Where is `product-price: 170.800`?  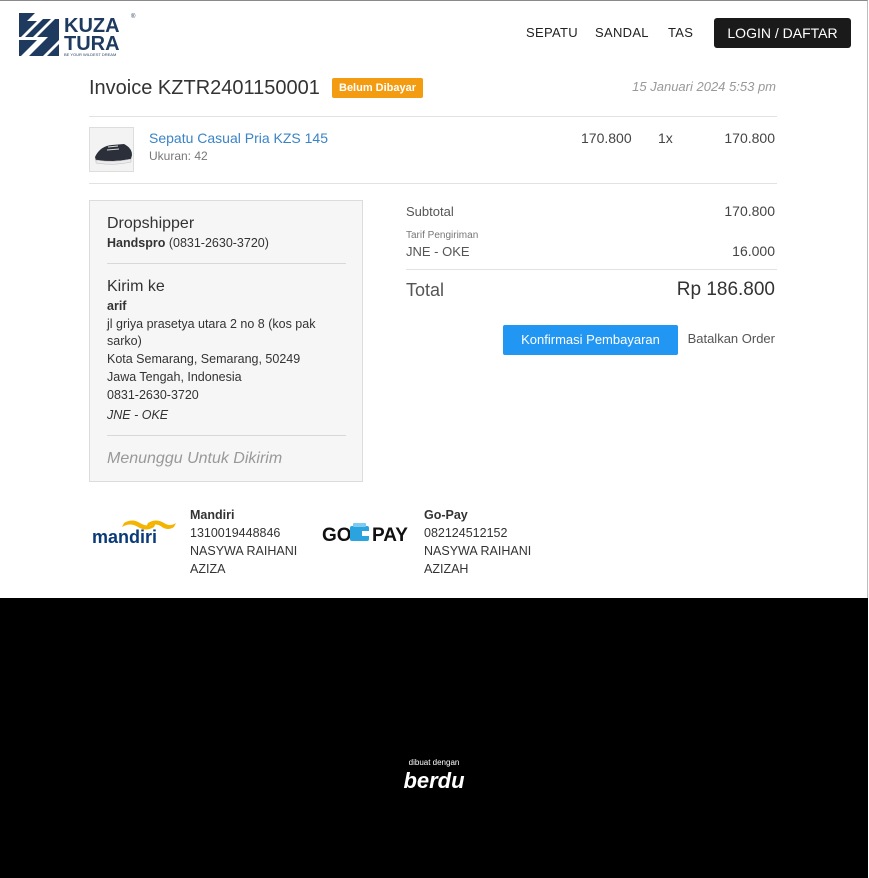 product-price: 170.800 is located at coordinates (606, 138).